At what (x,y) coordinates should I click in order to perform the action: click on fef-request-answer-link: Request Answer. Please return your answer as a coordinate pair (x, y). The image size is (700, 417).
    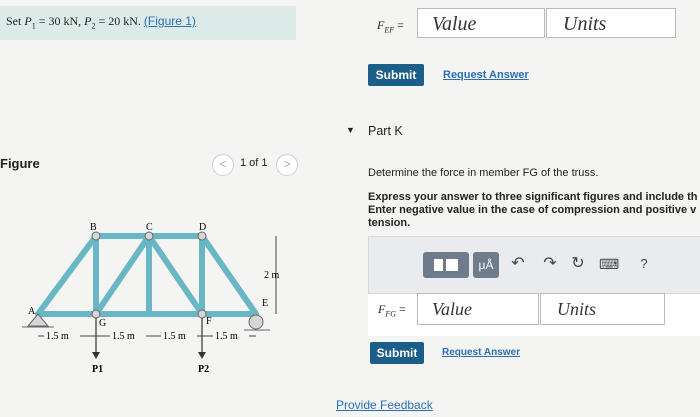
    Looking at the image, I should click on (486, 75).